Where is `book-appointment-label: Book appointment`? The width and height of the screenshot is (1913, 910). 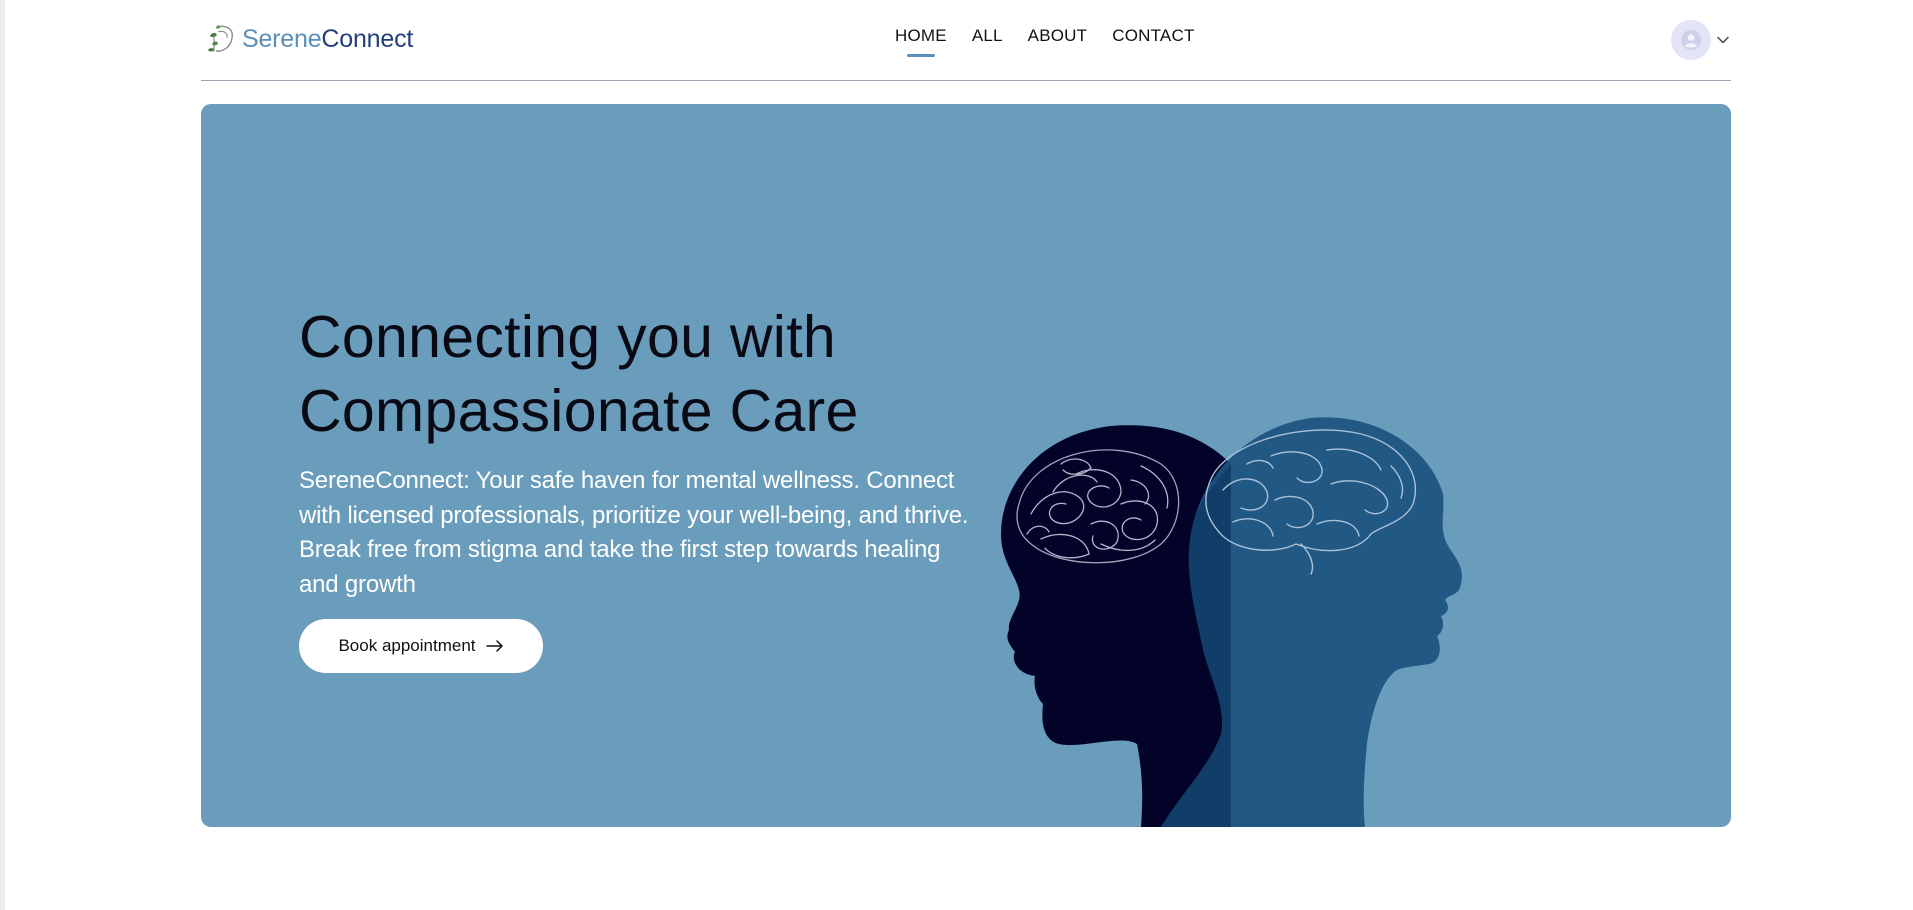 book-appointment-label: Book appointment is located at coordinates (407, 645).